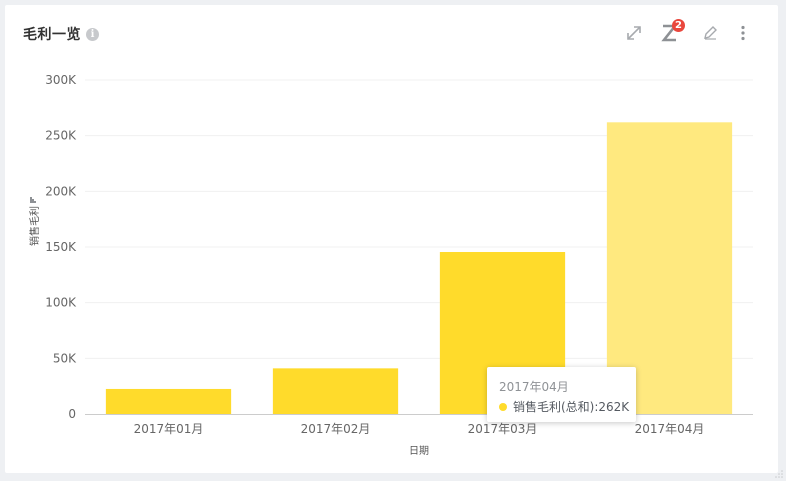  I want to click on y-tick-label: 250K, so click(61, 136).